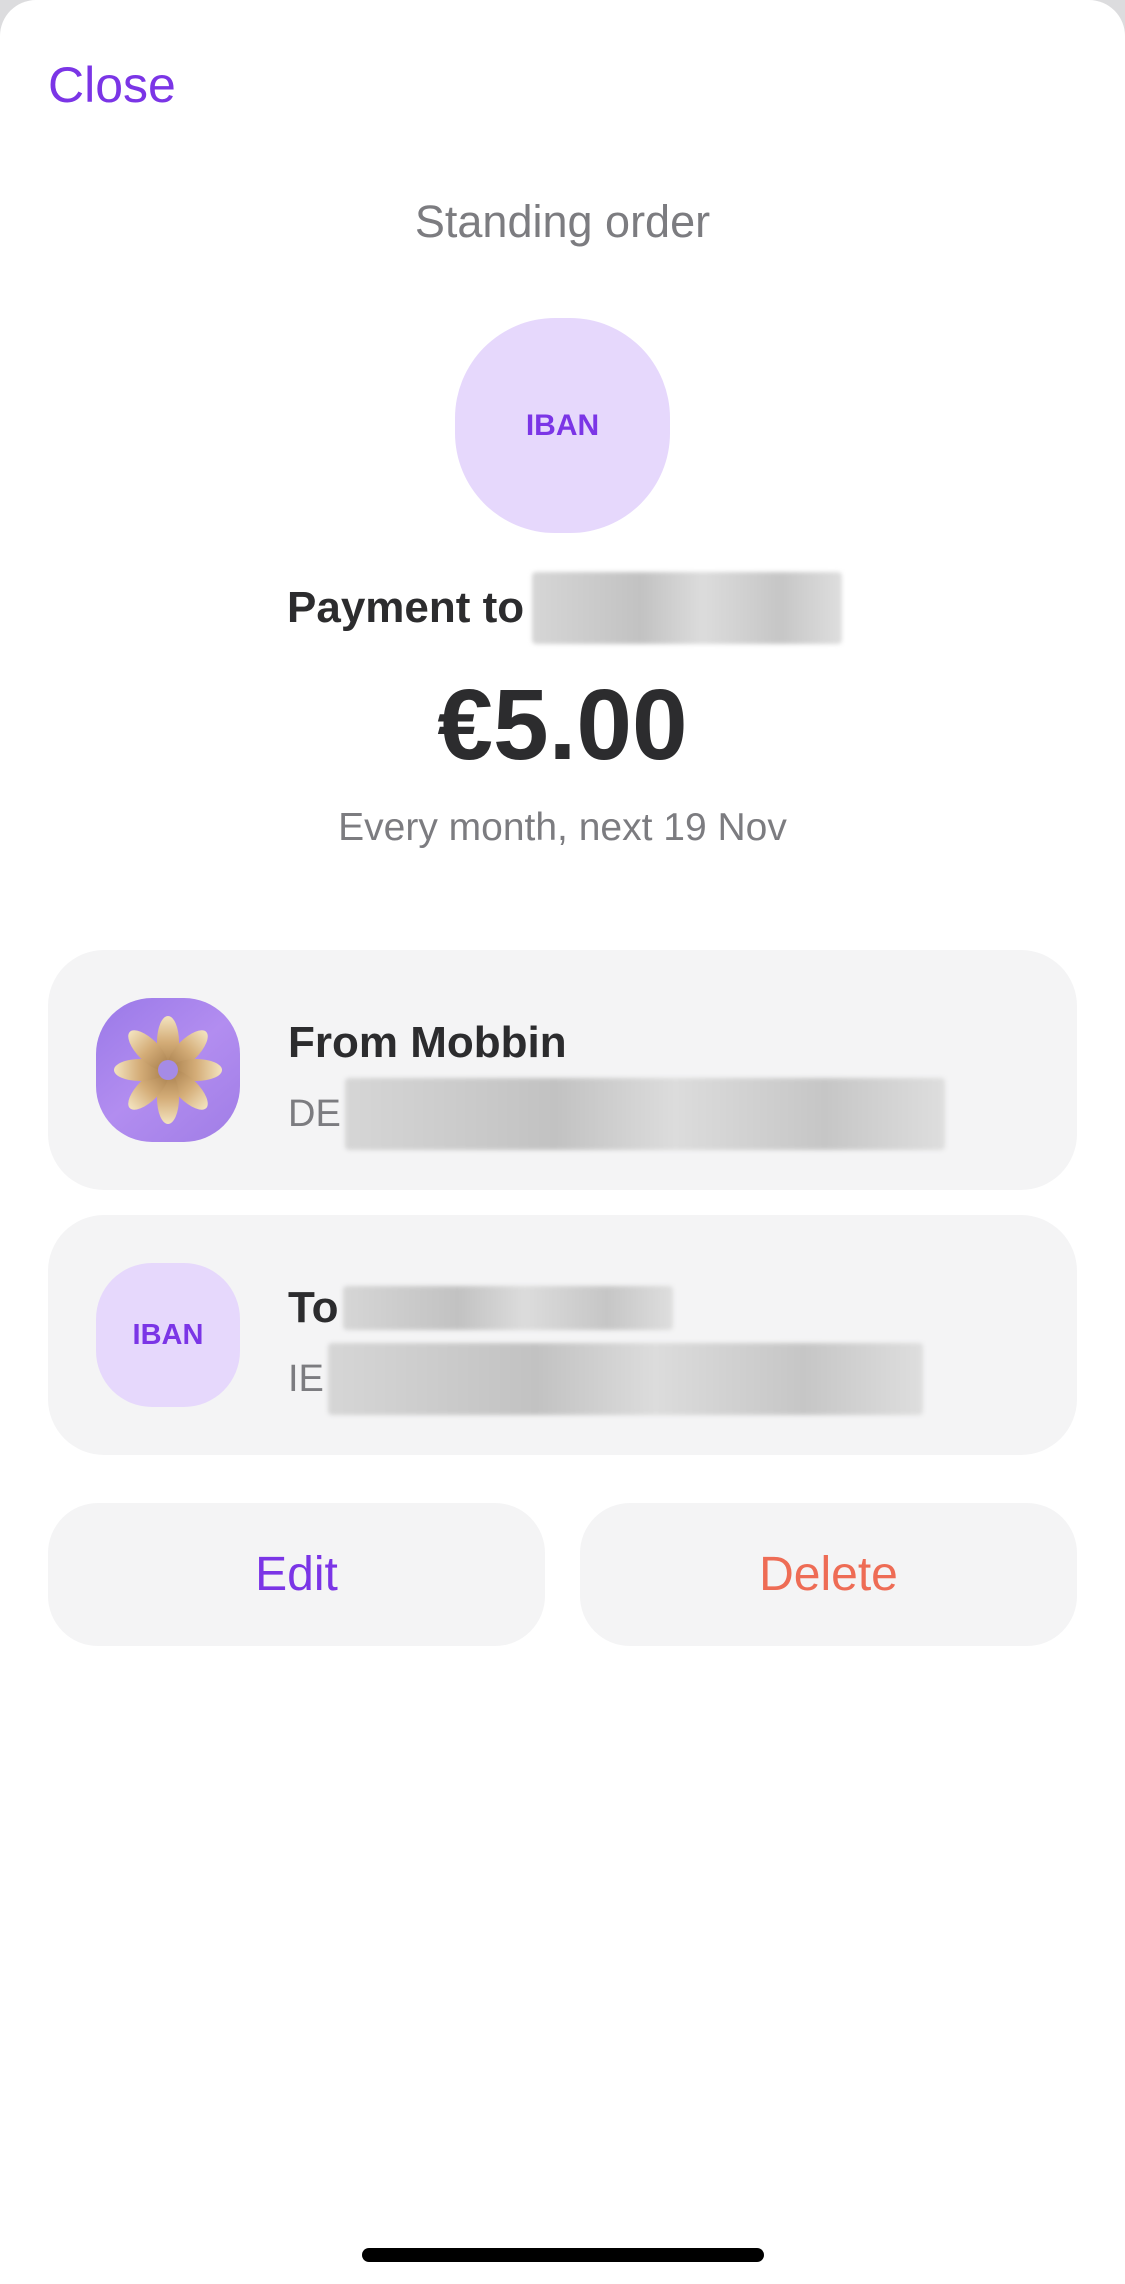 The image size is (1125, 2284). What do you see at coordinates (644, 1114) in the screenshot?
I see `redacted-from-iban` at bounding box center [644, 1114].